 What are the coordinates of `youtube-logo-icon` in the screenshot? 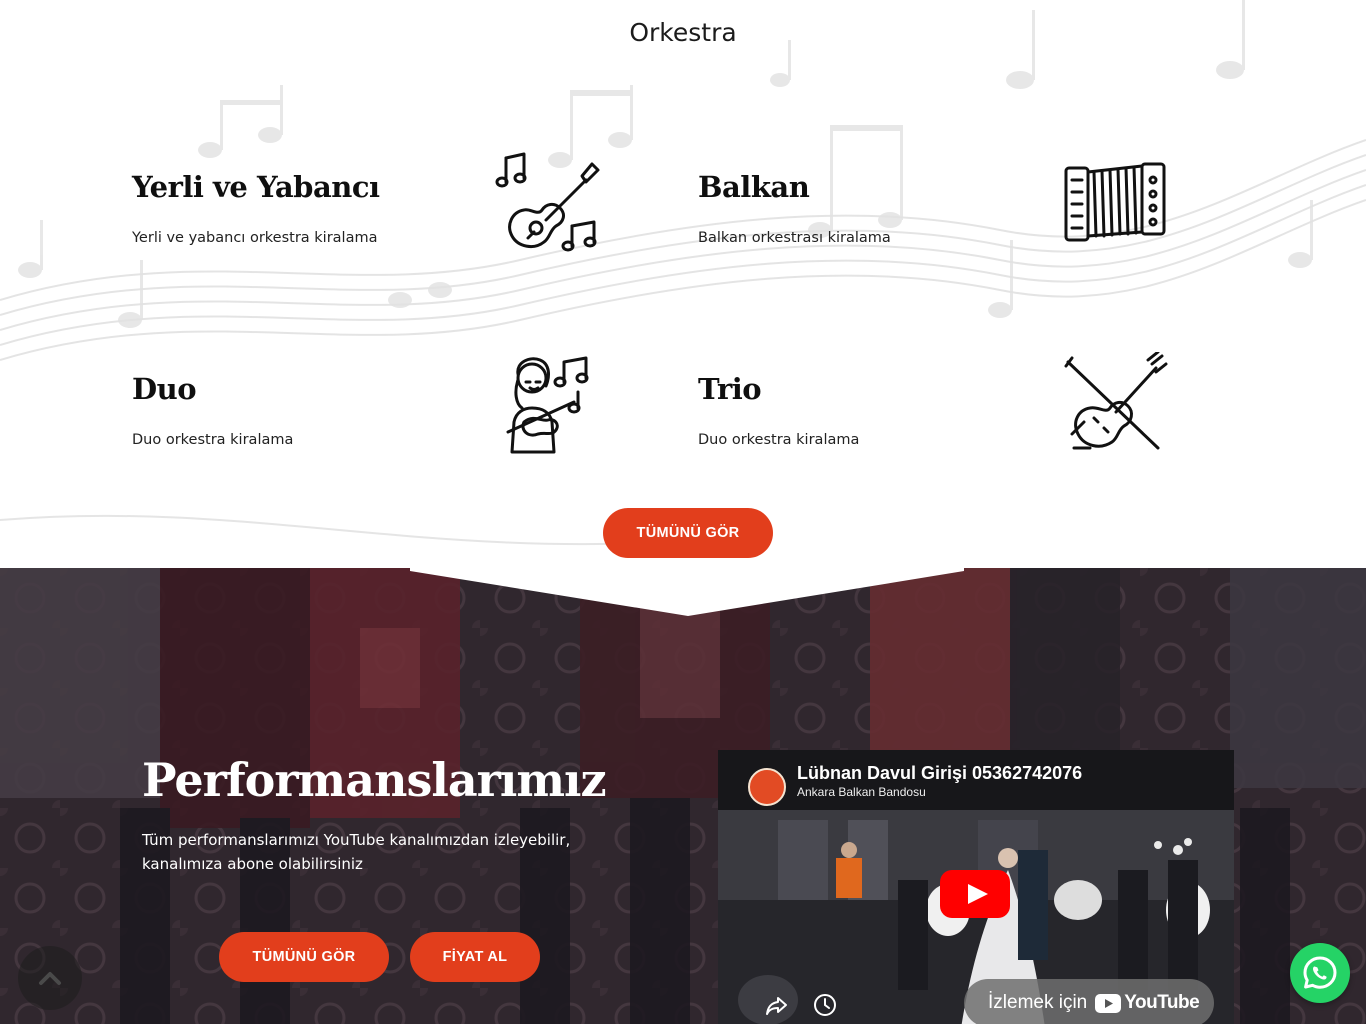 It's located at (1108, 1003).